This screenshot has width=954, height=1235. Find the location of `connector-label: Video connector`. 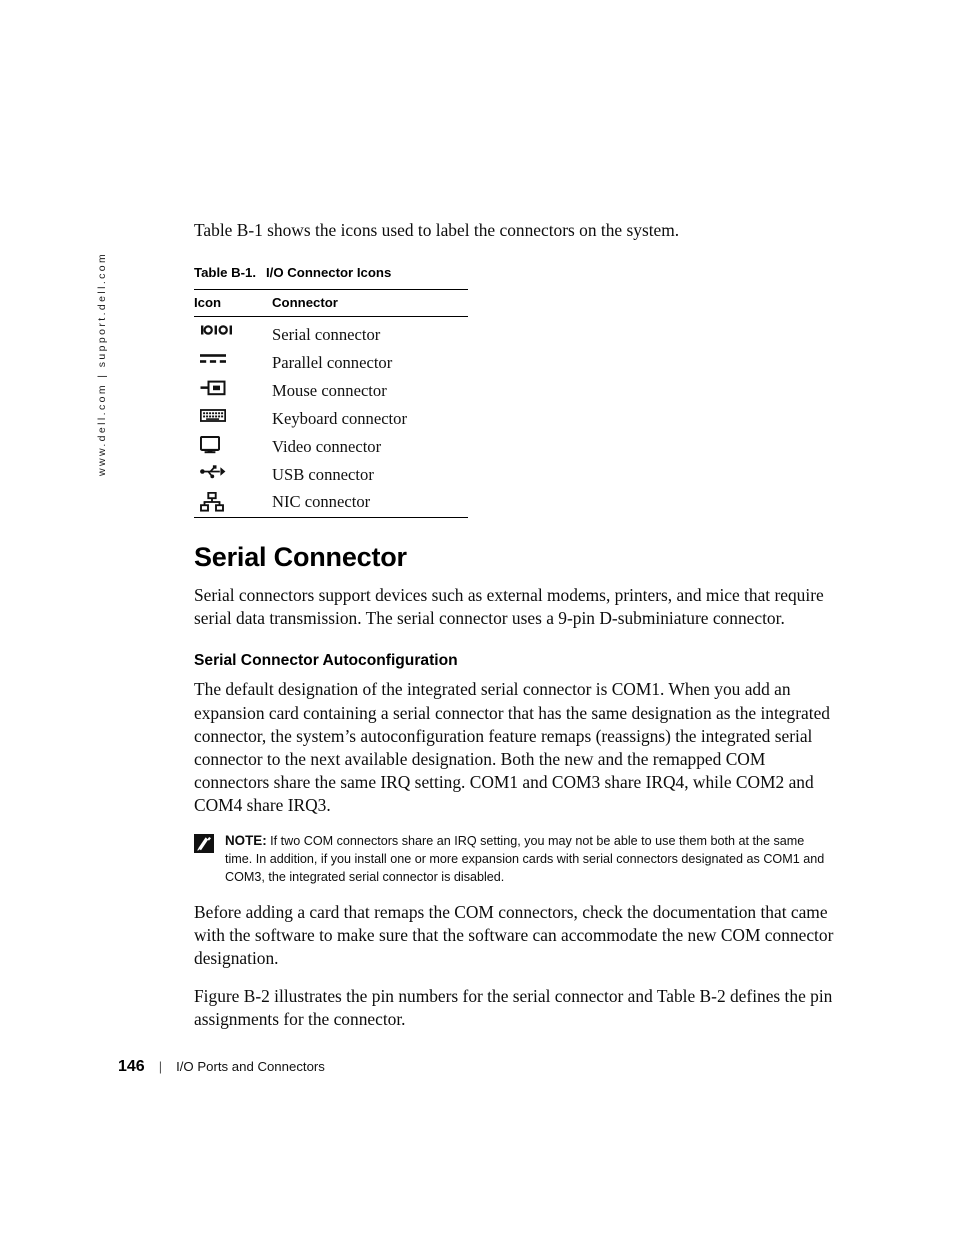

connector-label: Video connector is located at coordinates (327, 447).